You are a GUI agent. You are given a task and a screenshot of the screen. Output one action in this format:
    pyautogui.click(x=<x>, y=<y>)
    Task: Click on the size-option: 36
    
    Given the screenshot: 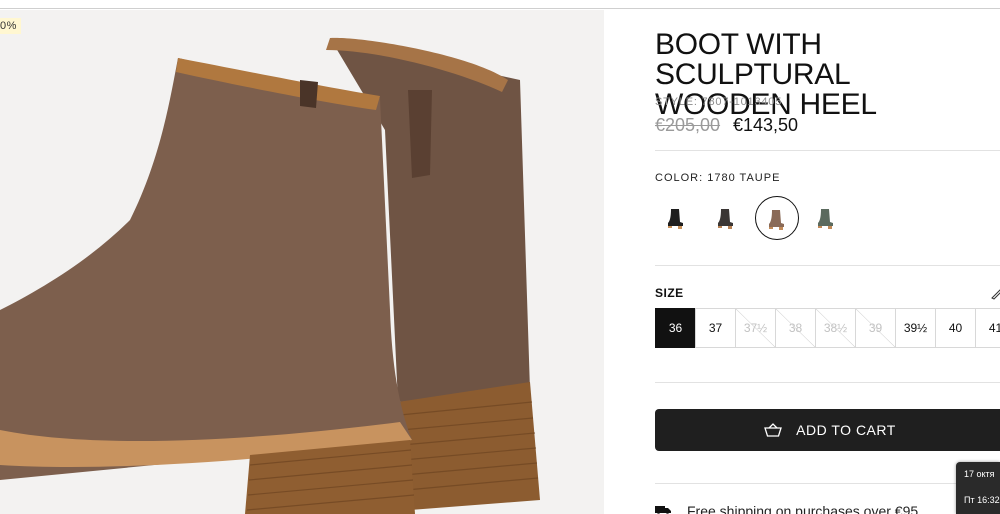 What is the action you would take?
    pyautogui.click(x=675, y=328)
    